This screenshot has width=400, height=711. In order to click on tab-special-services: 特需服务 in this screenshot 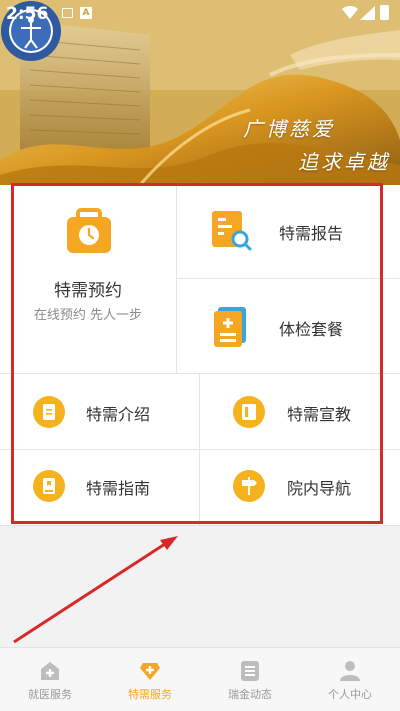, I will do `click(150, 679)`.